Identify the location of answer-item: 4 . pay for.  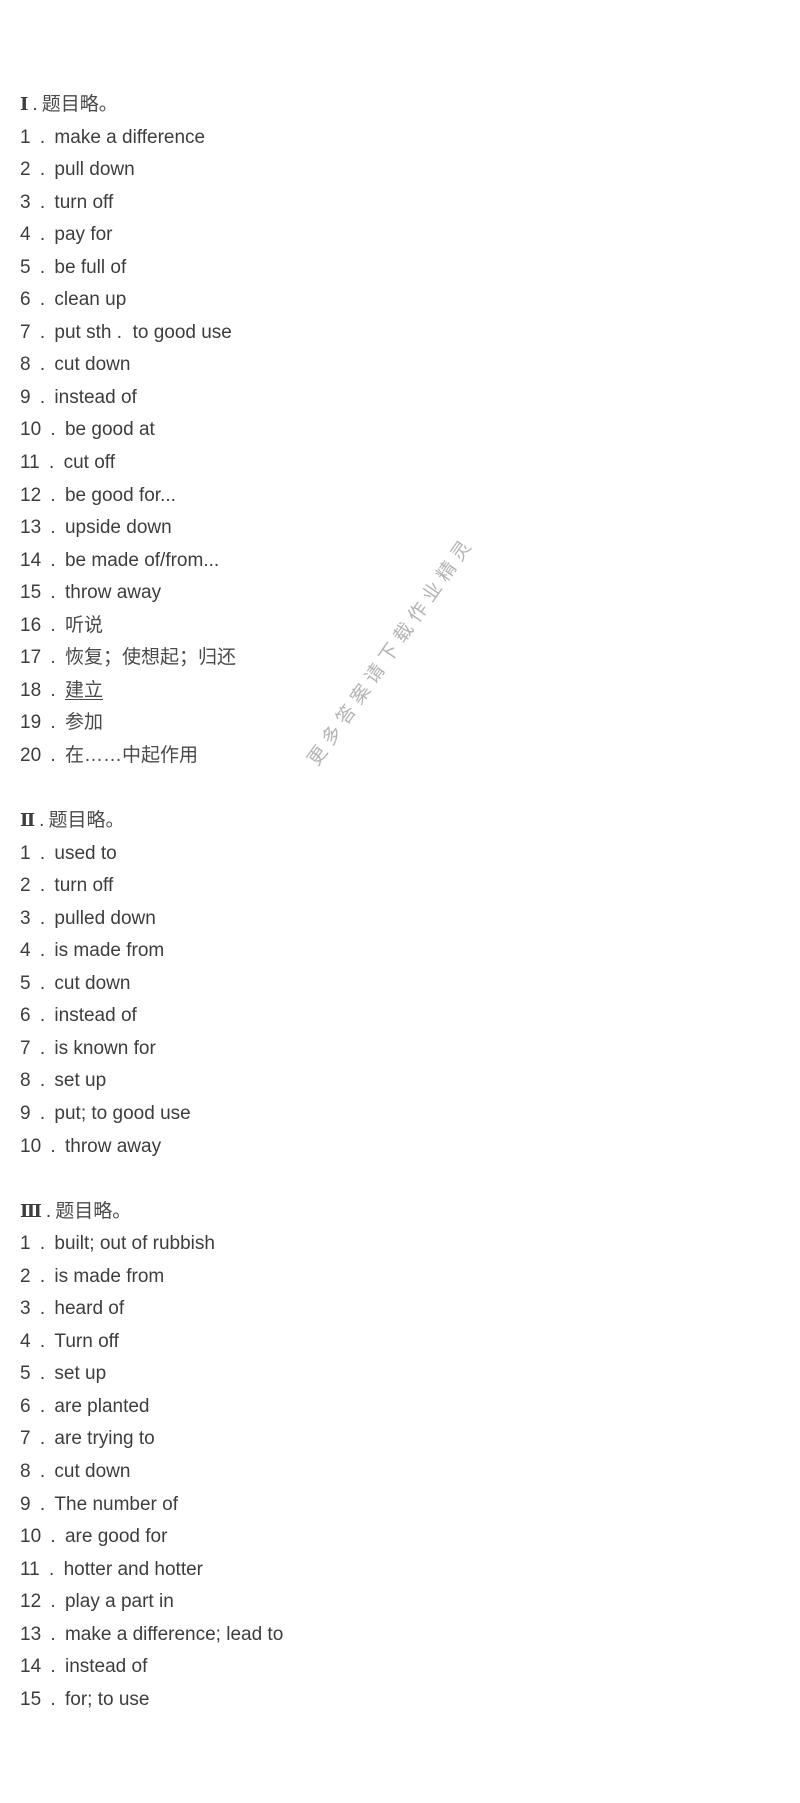
(66, 235).